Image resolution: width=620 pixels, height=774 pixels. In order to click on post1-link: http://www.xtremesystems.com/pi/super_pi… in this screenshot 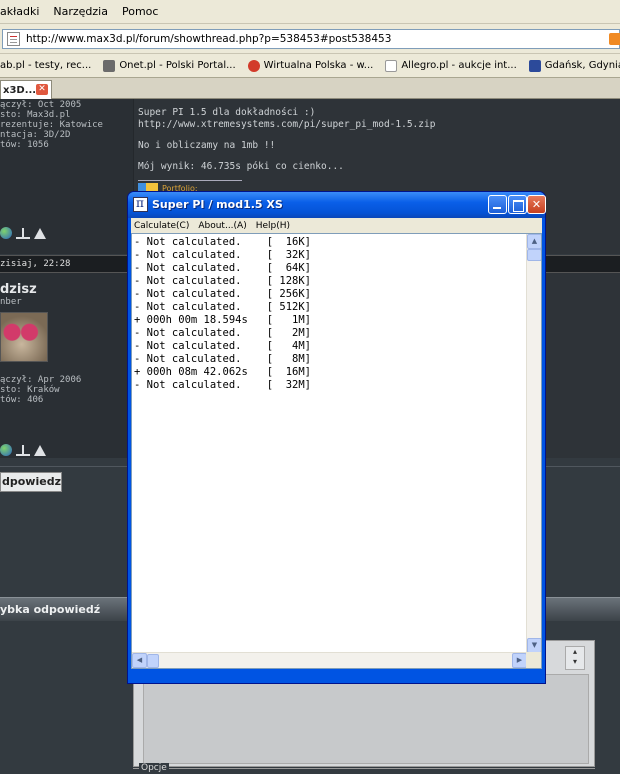, I will do `click(286, 125)`.